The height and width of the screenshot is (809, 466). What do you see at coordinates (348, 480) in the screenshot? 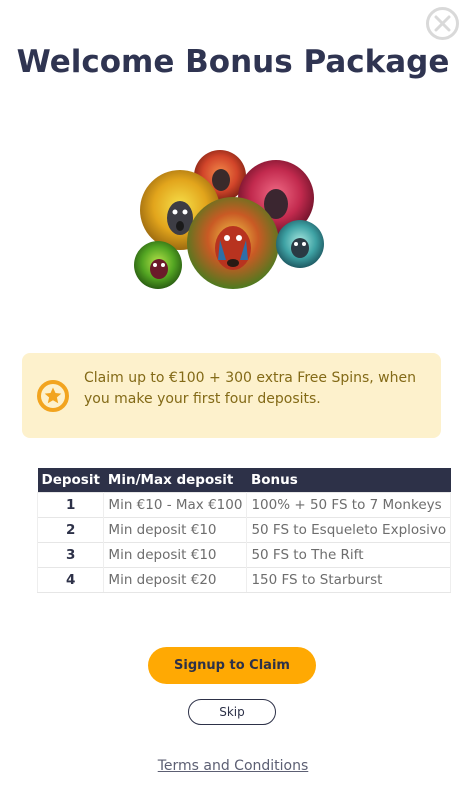
I see `header-bonus: Bonus` at bounding box center [348, 480].